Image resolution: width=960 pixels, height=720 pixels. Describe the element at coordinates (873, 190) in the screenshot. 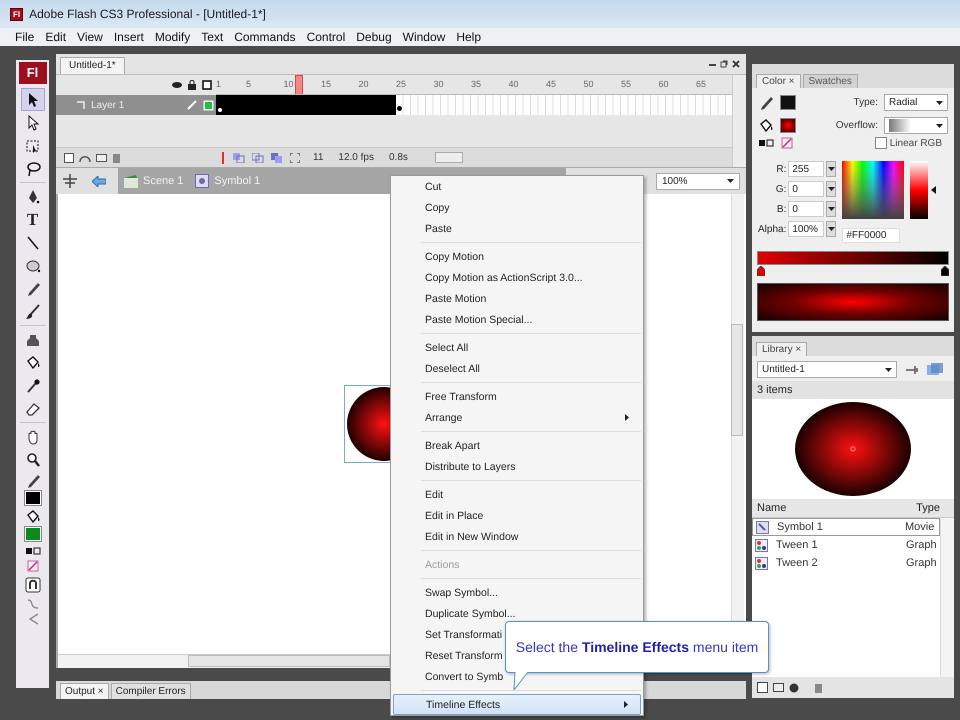

I see `color-spectrum` at that location.